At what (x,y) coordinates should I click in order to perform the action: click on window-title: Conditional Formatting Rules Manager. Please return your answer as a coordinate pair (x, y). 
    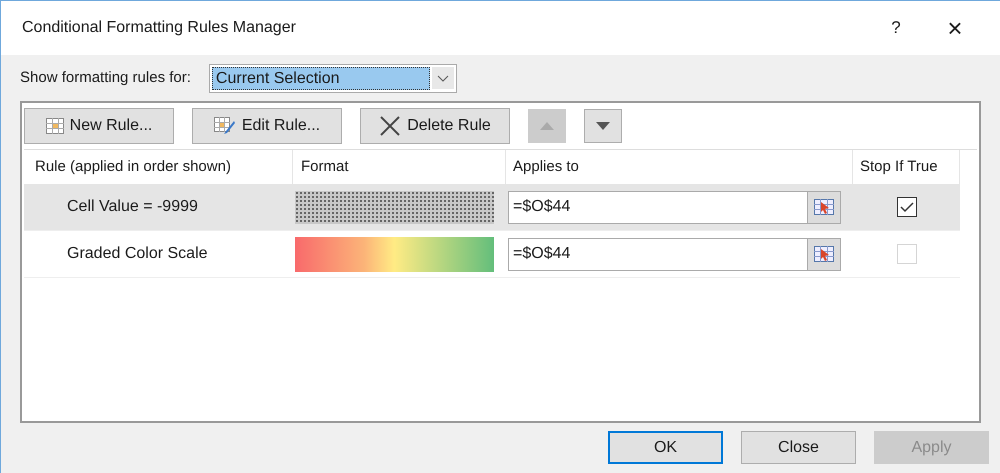
    Looking at the image, I should click on (159, 28).